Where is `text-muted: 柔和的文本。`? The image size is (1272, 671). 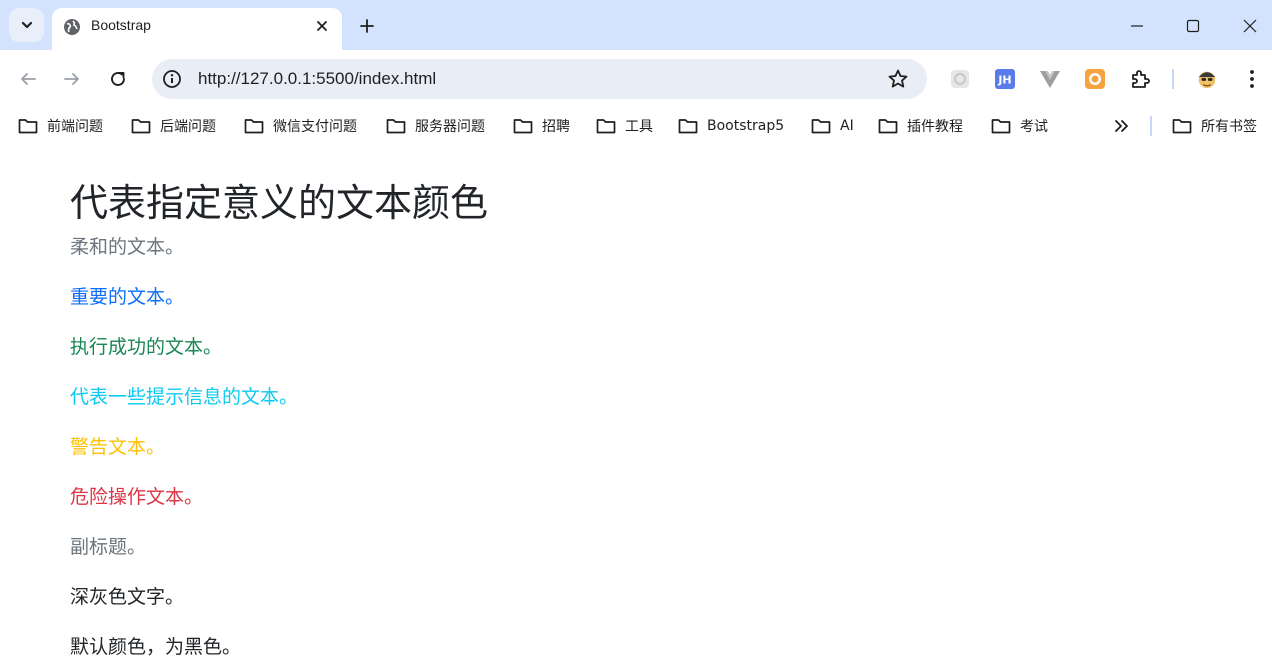
text-muted: 柔和的文本。 is located at coordinates (127, 247).